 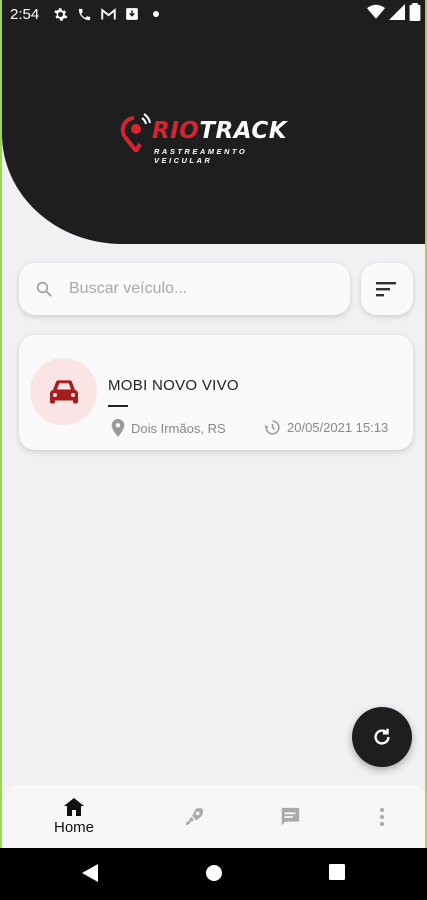 What do you see at coordinates (397, 14) in the screenshot?
I see `signal-icon` at bounding box center [397, 14].